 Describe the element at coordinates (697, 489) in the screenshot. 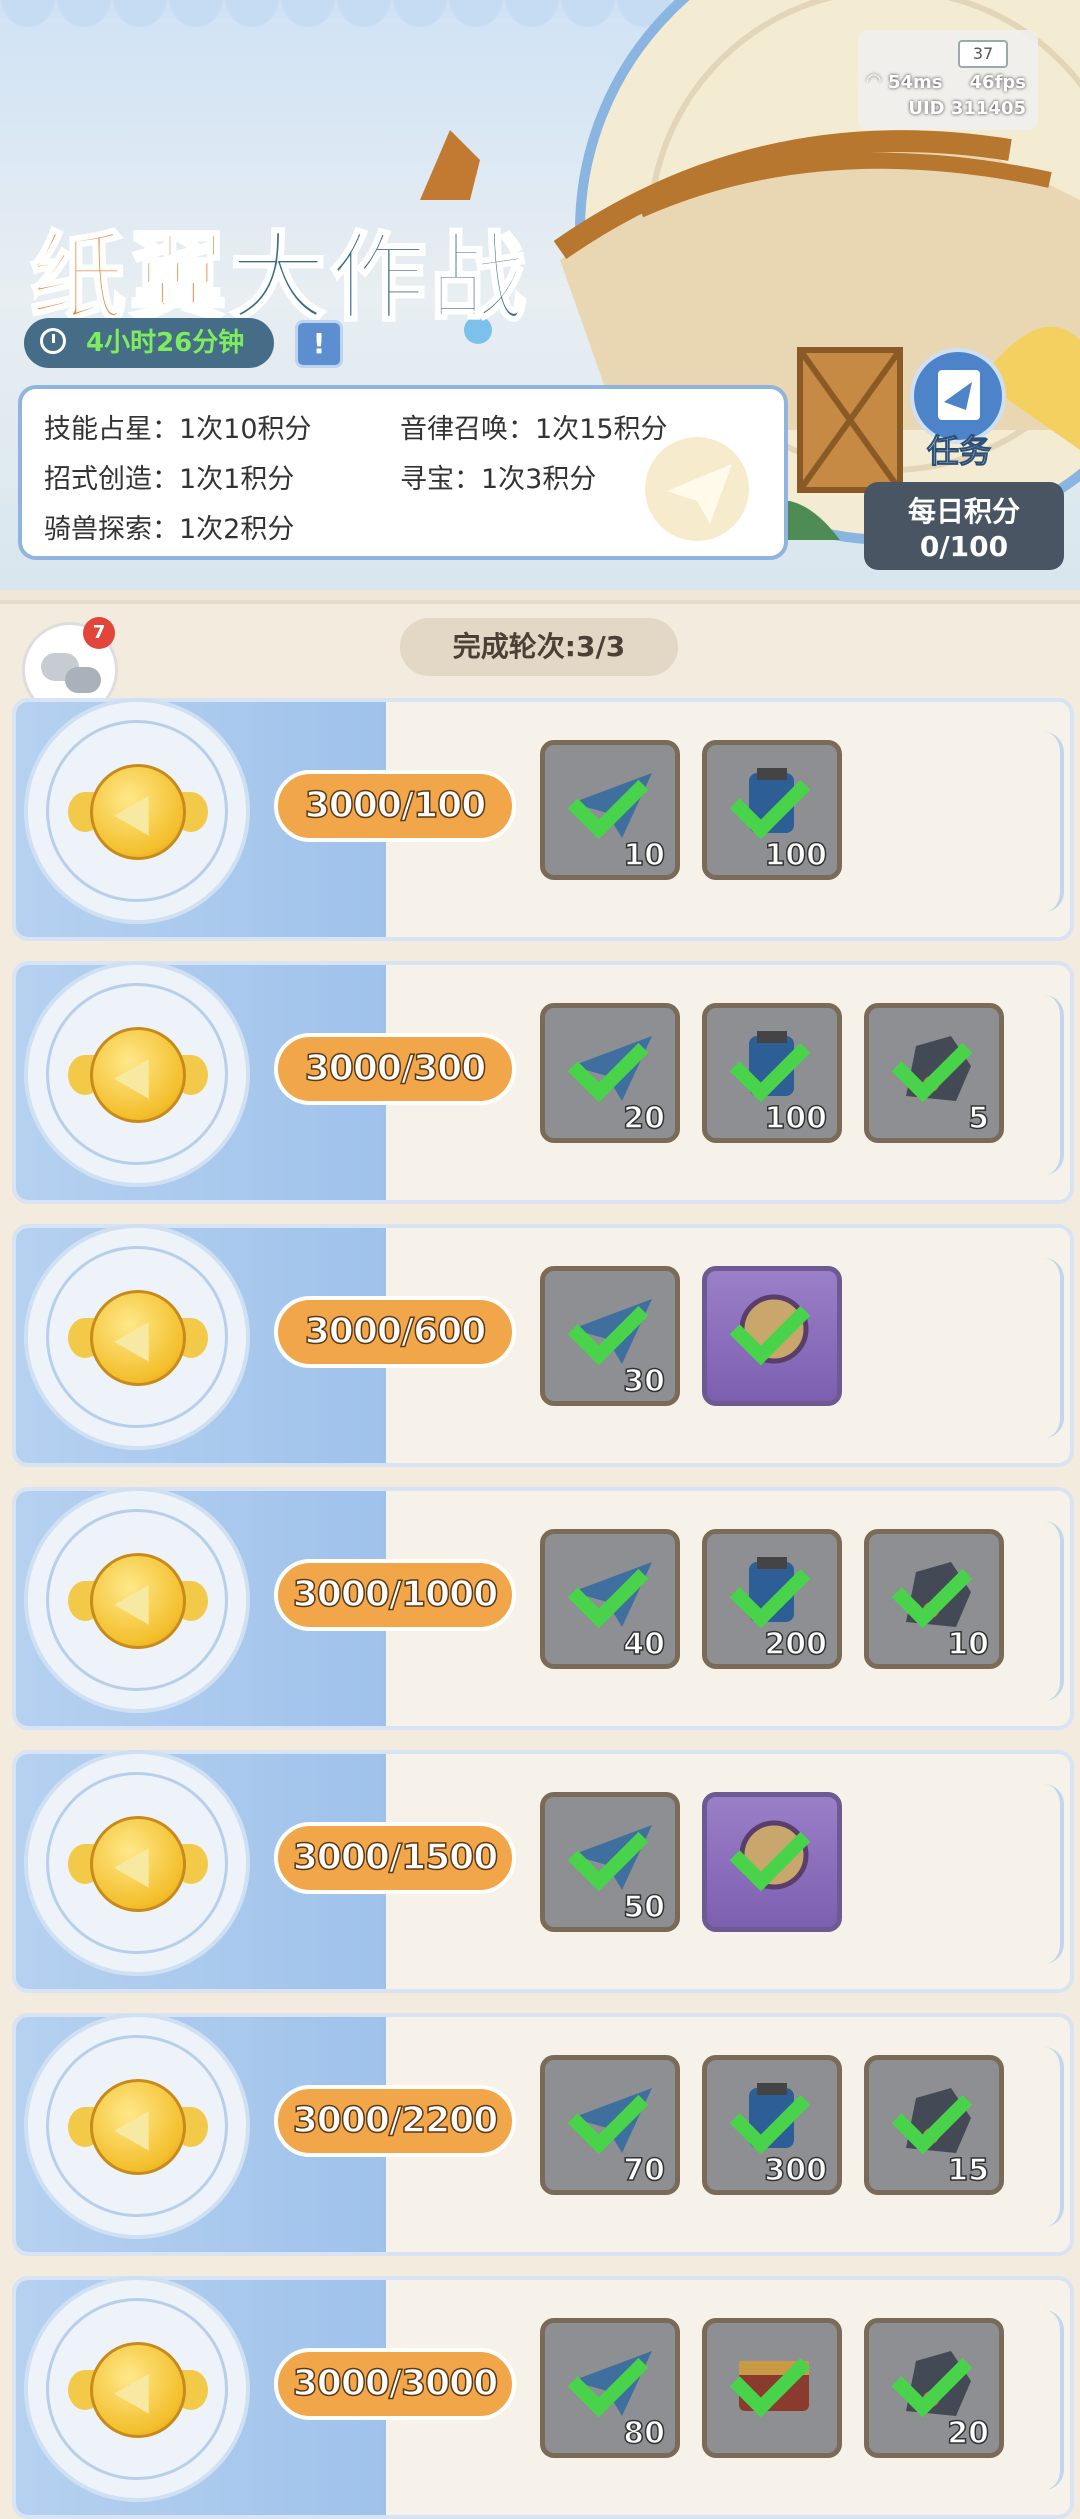

I see `paper-plane-watermark-icon` at that location.